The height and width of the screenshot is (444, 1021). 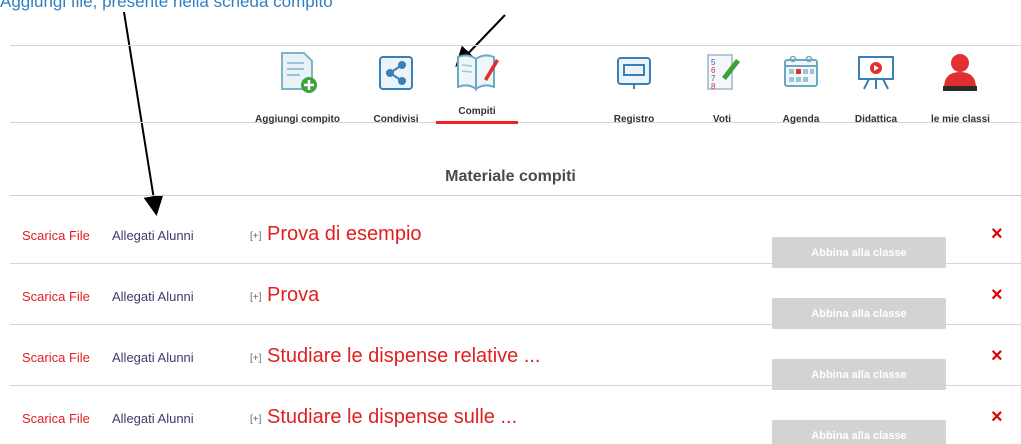 I want to click on grades-sheet-icon: 5 6 7 8, so click(x=722, y=72).